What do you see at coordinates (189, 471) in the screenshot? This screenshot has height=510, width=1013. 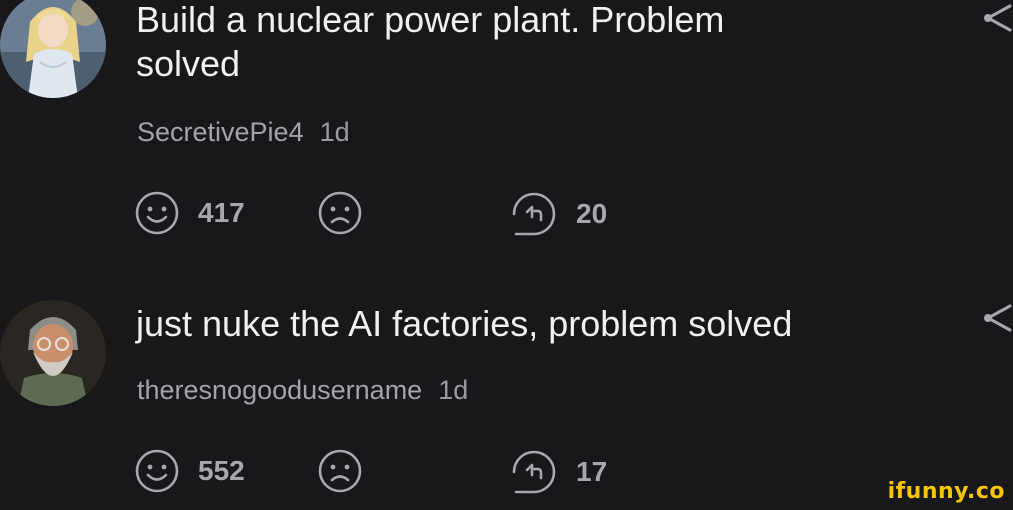 I see `like-button: 552` at bounding box center [189, 471].